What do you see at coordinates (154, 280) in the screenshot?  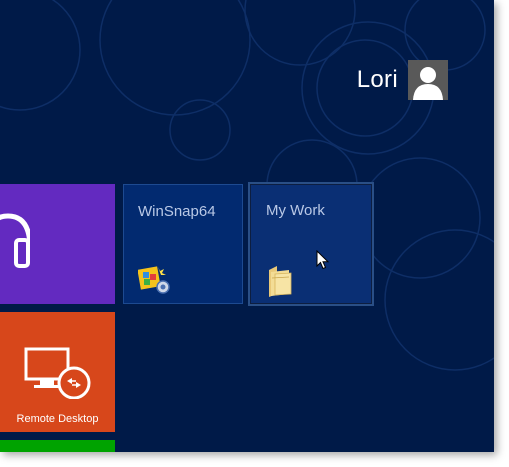 I see `winsnap-app-icon` at bounding box center [154, 280].